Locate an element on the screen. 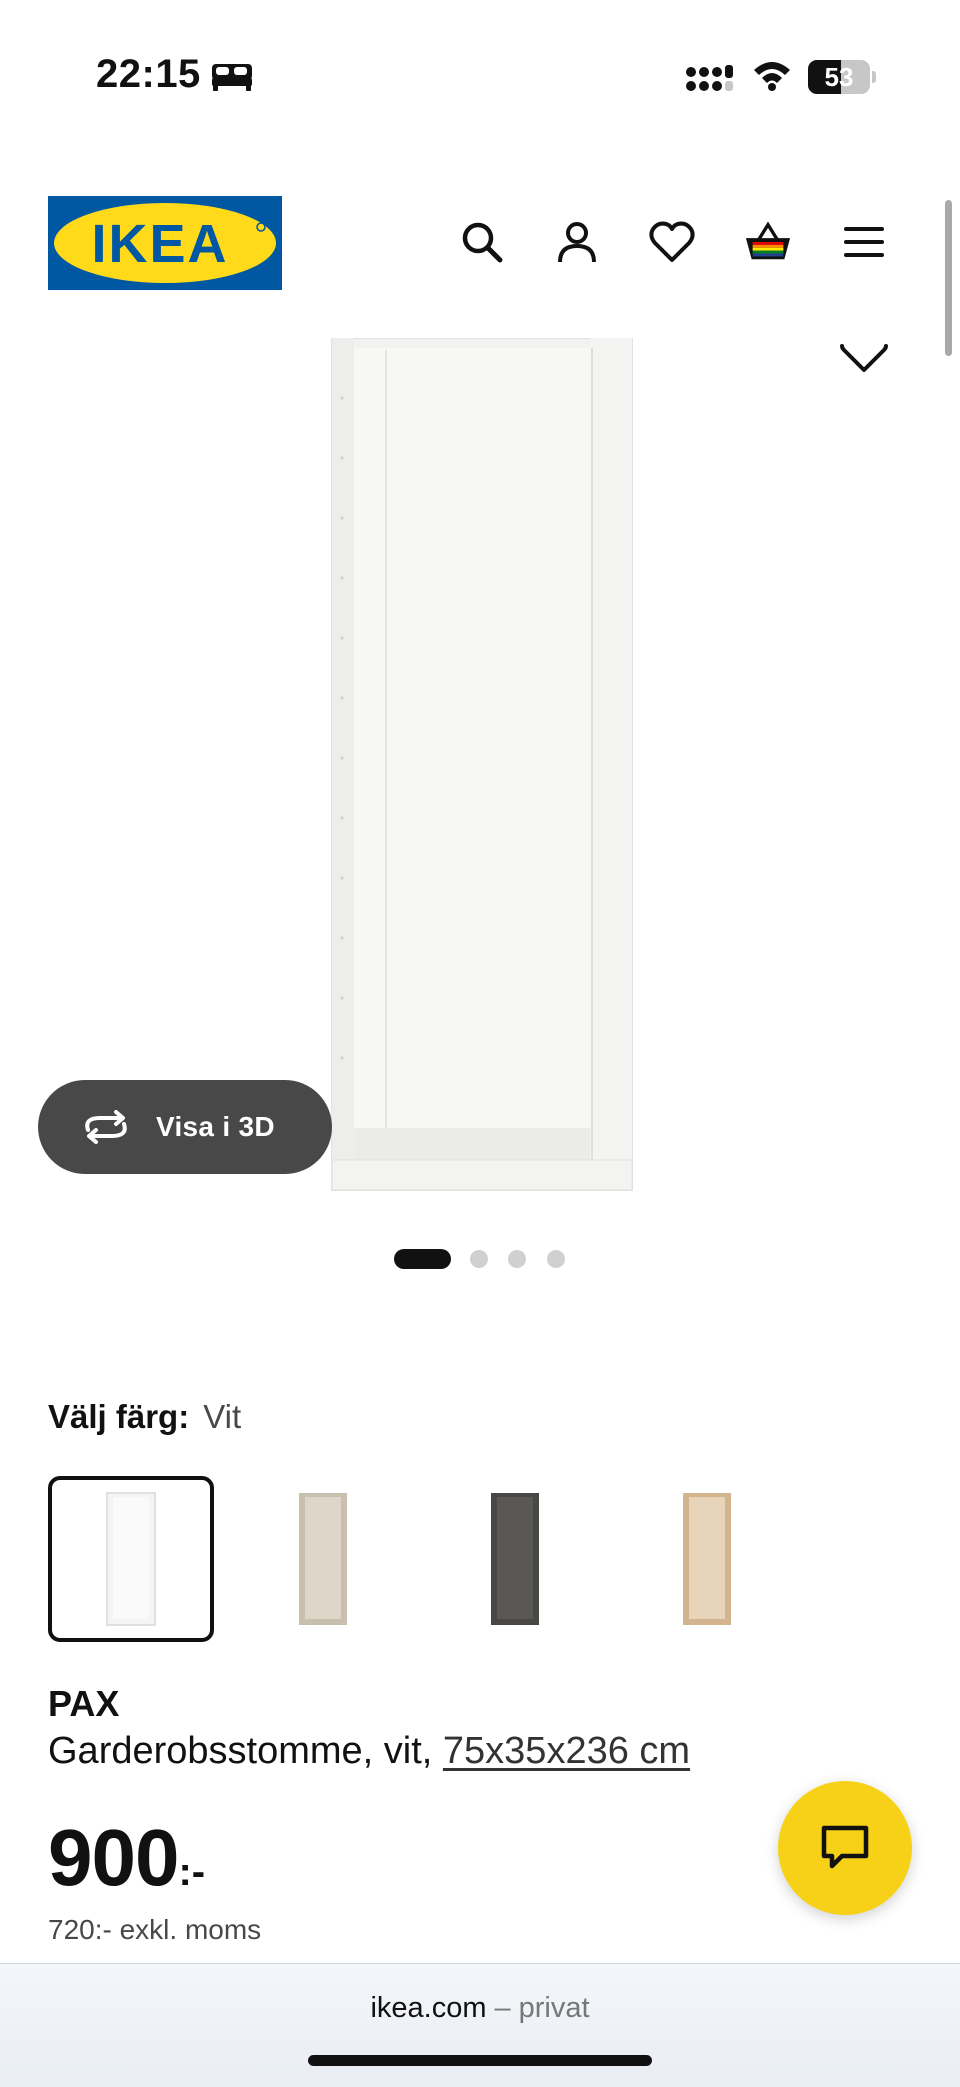 The height and width of the screenshot is (2087, 960). color-selector-heading: Välj färg: Vit is located at coordinates (144, 1417).